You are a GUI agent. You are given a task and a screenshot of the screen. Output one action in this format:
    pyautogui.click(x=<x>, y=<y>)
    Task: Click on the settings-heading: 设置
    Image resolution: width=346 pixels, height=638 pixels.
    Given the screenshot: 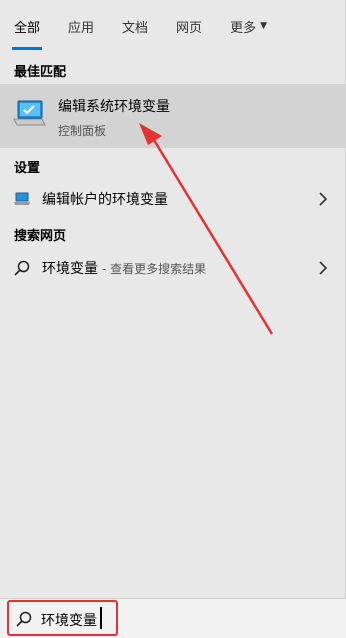 What is the action you would take?
    pyautogui.click(x=27, y=168)
    